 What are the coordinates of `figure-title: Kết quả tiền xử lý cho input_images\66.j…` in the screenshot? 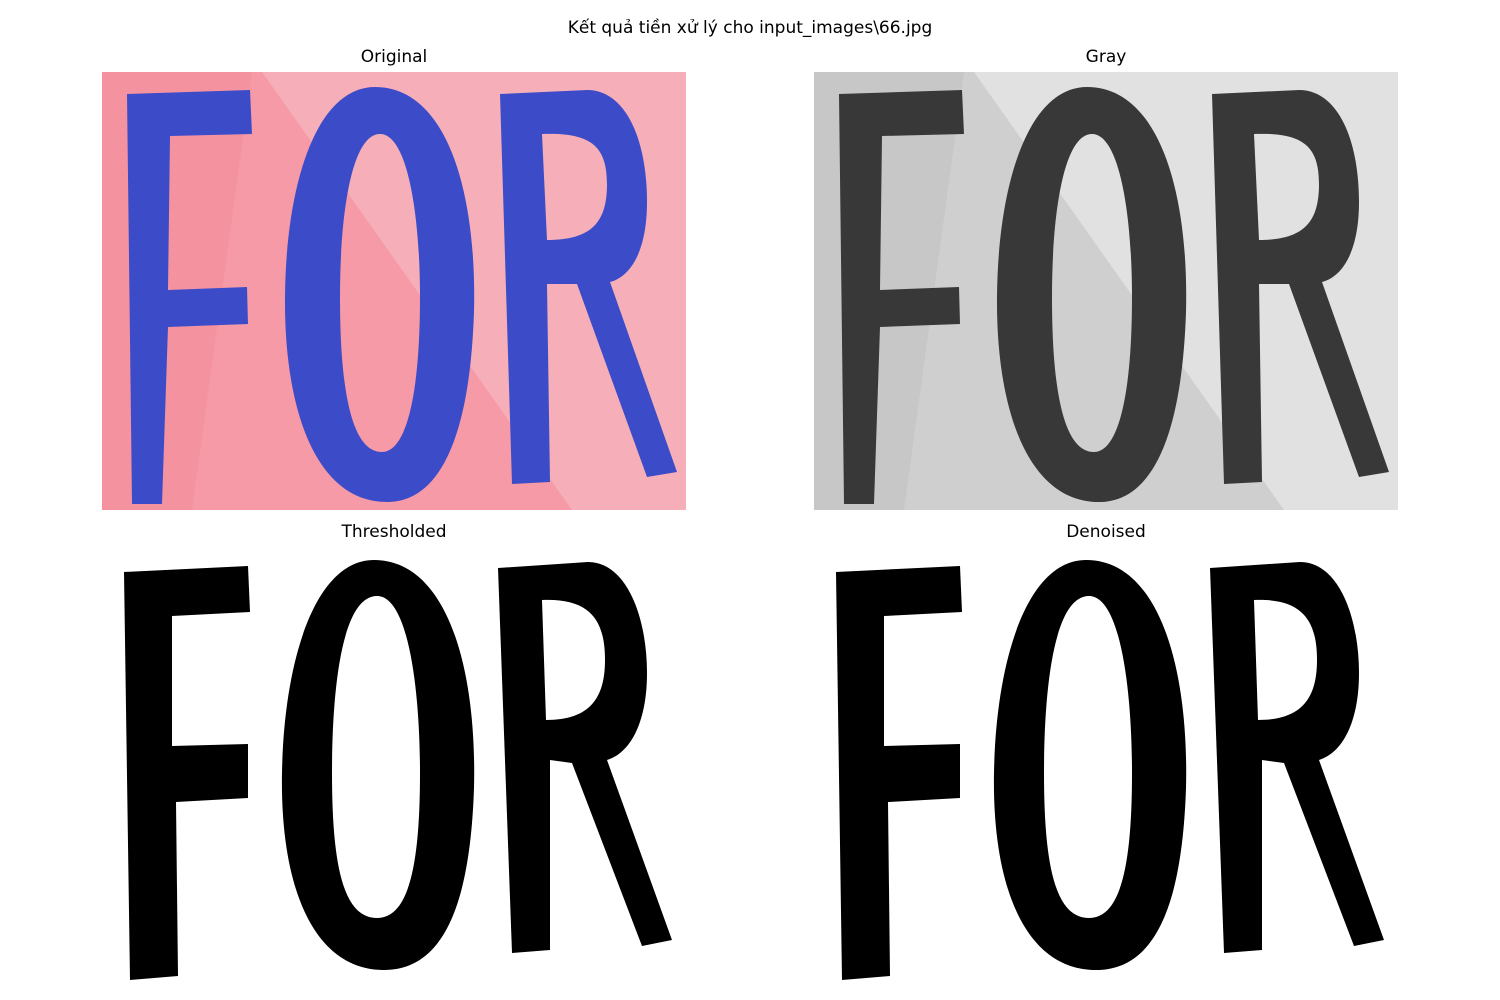 It's located at (750, 28).